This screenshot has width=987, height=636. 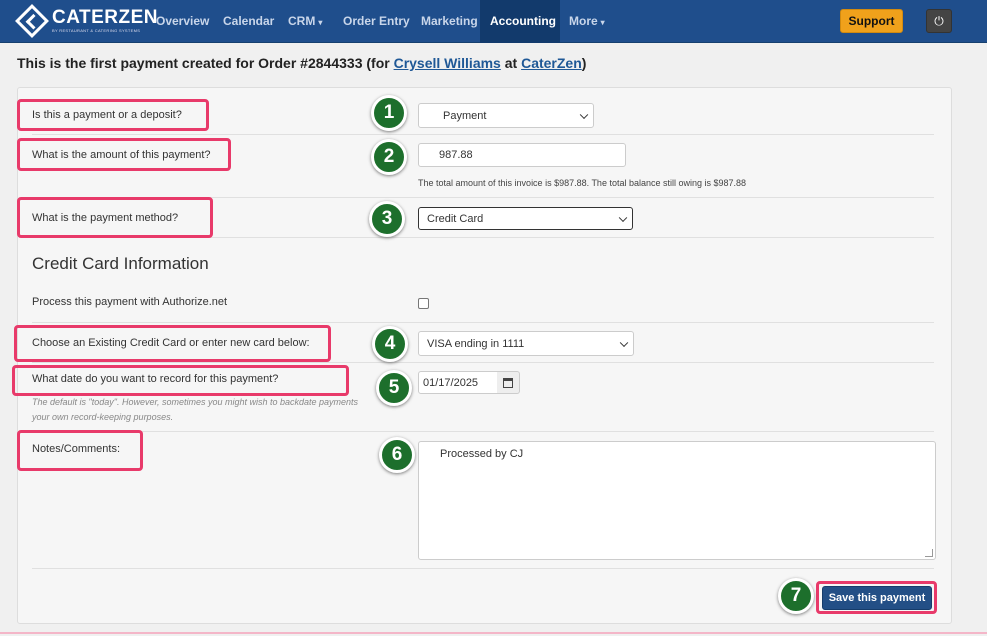 I want to click on resize-handle, so click(x=929, y=553).